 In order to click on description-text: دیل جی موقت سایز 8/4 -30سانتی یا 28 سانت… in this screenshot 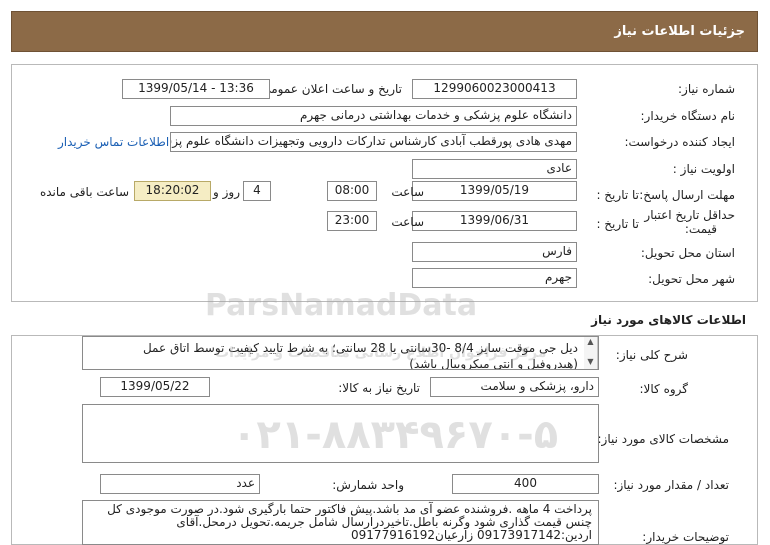, I will do `click(360, 355)`.